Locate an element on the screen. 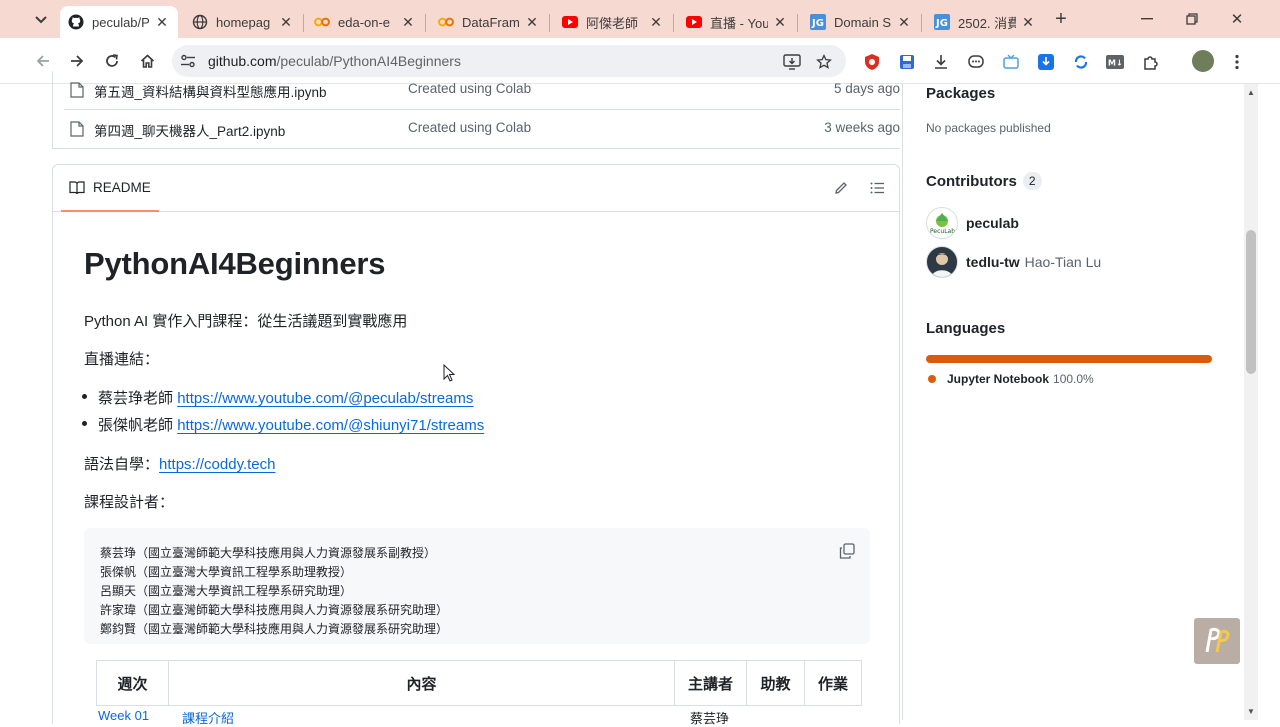 The image size is (1280, 727). tab-title: Domain S is located at coordinates (863, 22).